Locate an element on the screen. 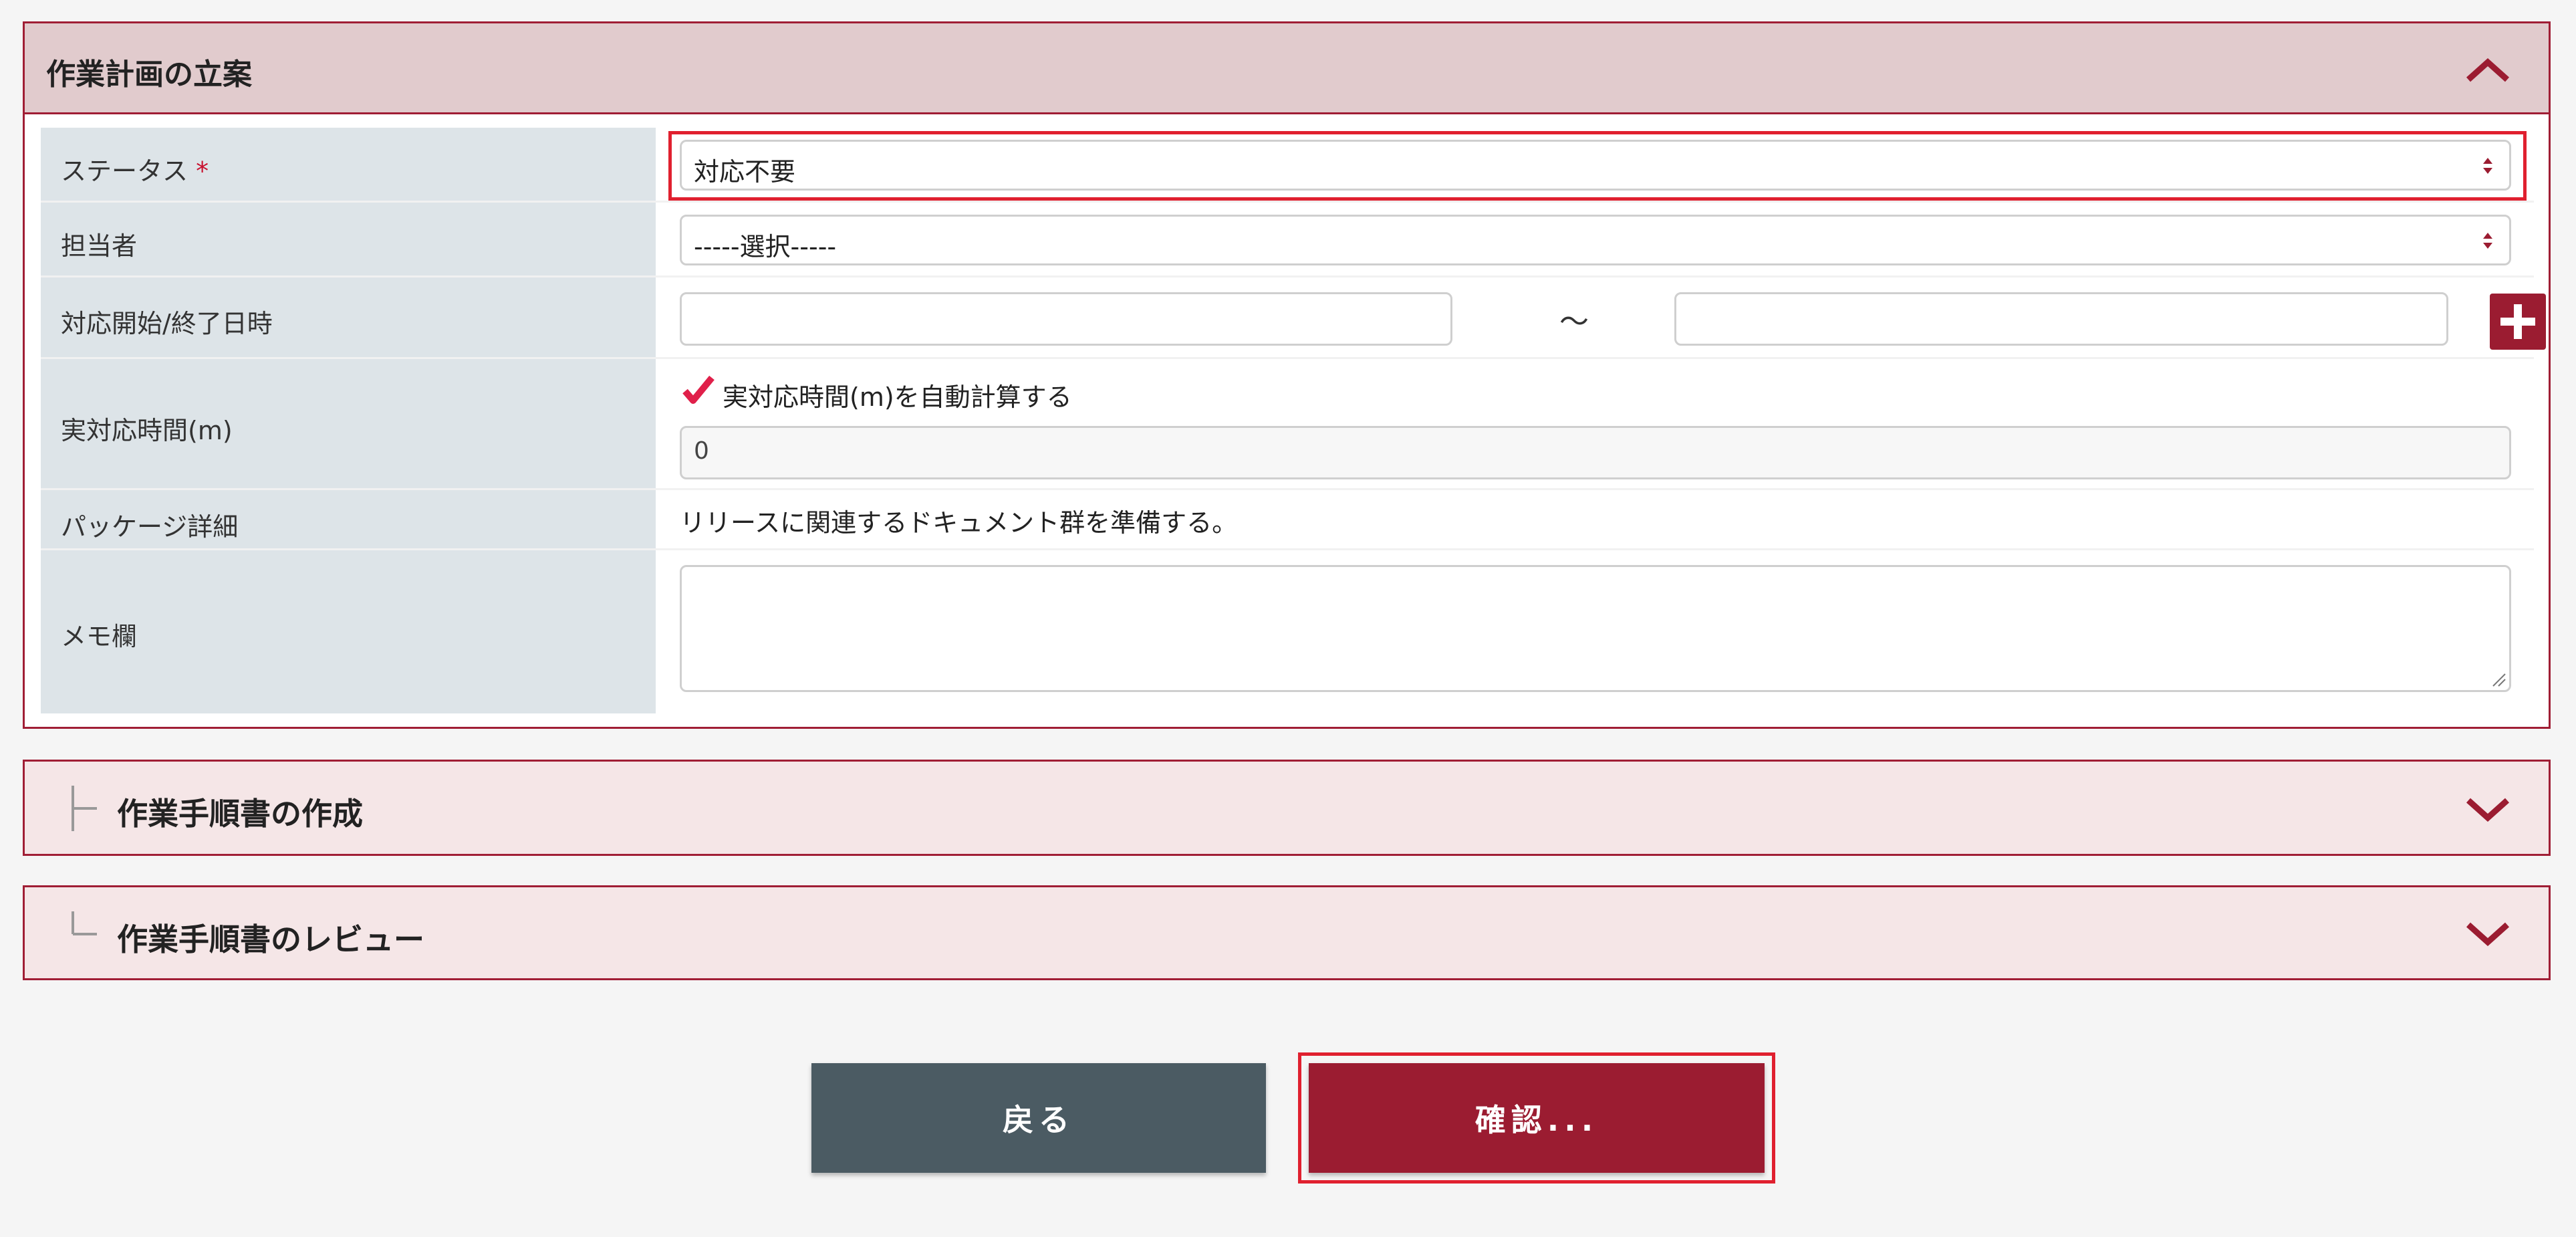 Image resolution: width=2576 pixels, height=1237 pixels. label-cell-actual-time: 実対応時間(m) is located at coordinates (349, 424).